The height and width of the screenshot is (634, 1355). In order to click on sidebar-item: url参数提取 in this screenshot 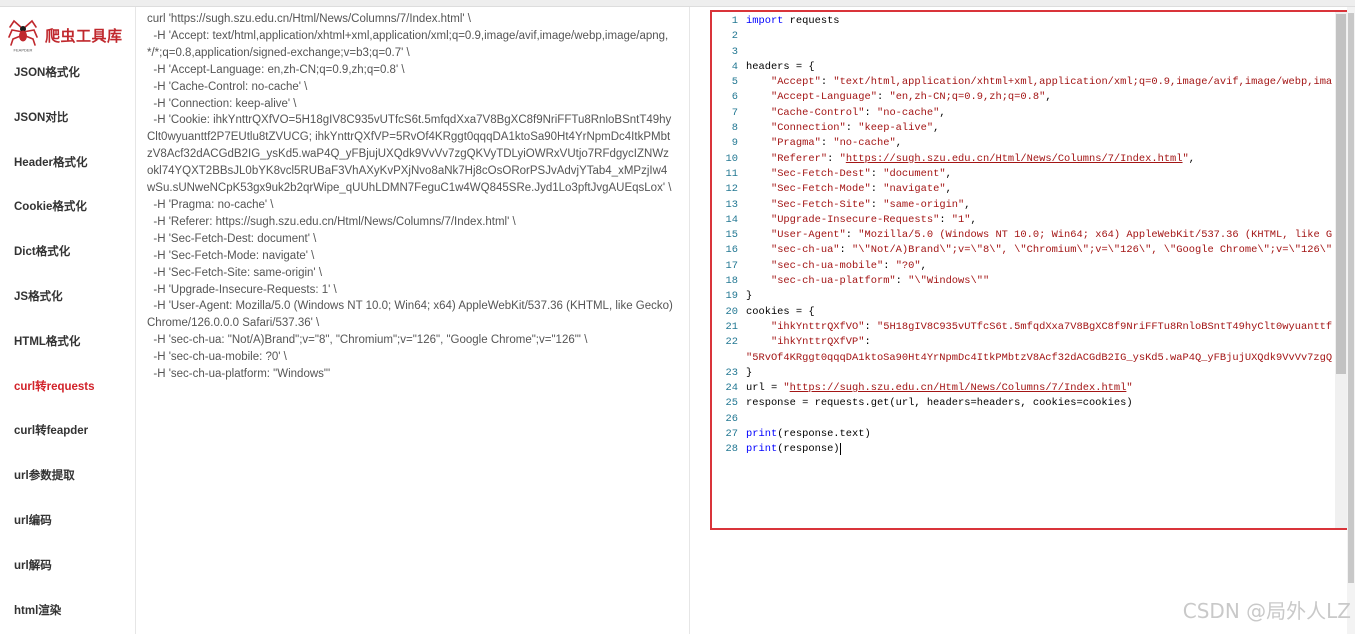, I will do `click(67, 476)`.